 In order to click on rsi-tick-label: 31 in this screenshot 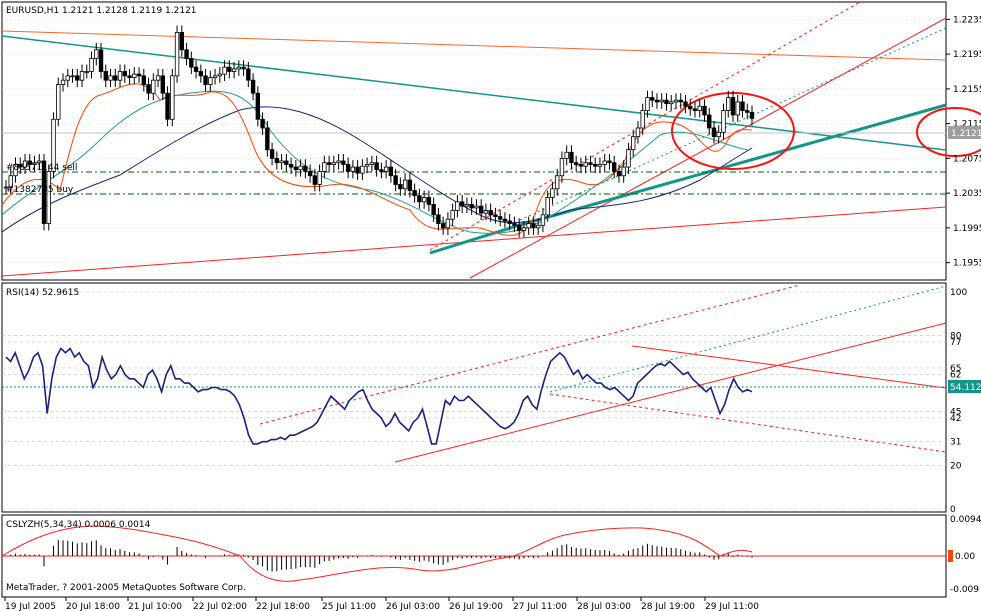, I will do `click(955, 443)`.